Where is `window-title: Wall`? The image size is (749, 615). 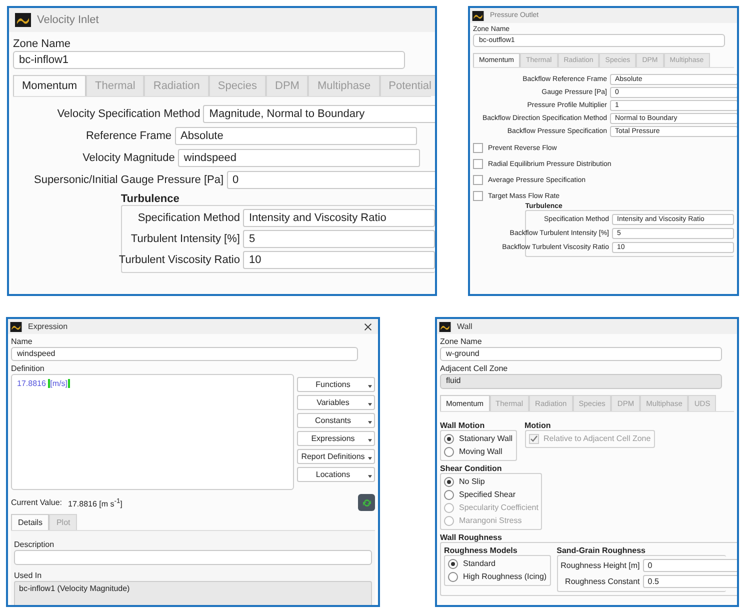 window-title: Wall is located at coordinates (464, 326).